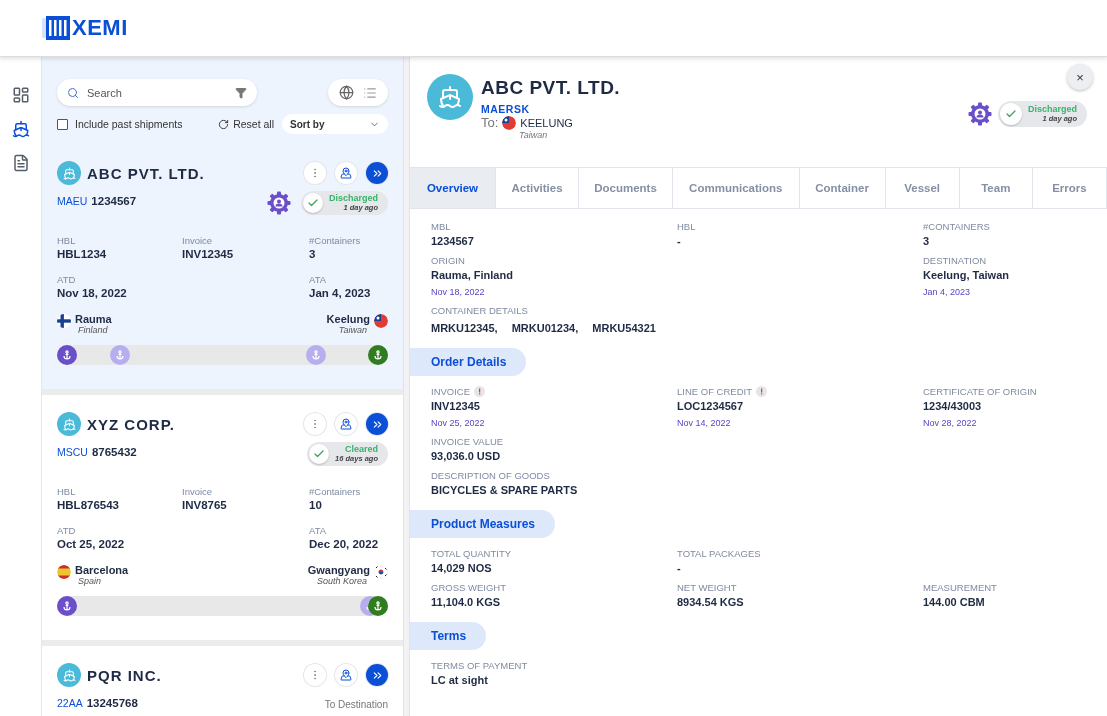 Image resolution: width=1107 pixels, height=716 pixels. I want to click on ship-icon, so click(69, 675).